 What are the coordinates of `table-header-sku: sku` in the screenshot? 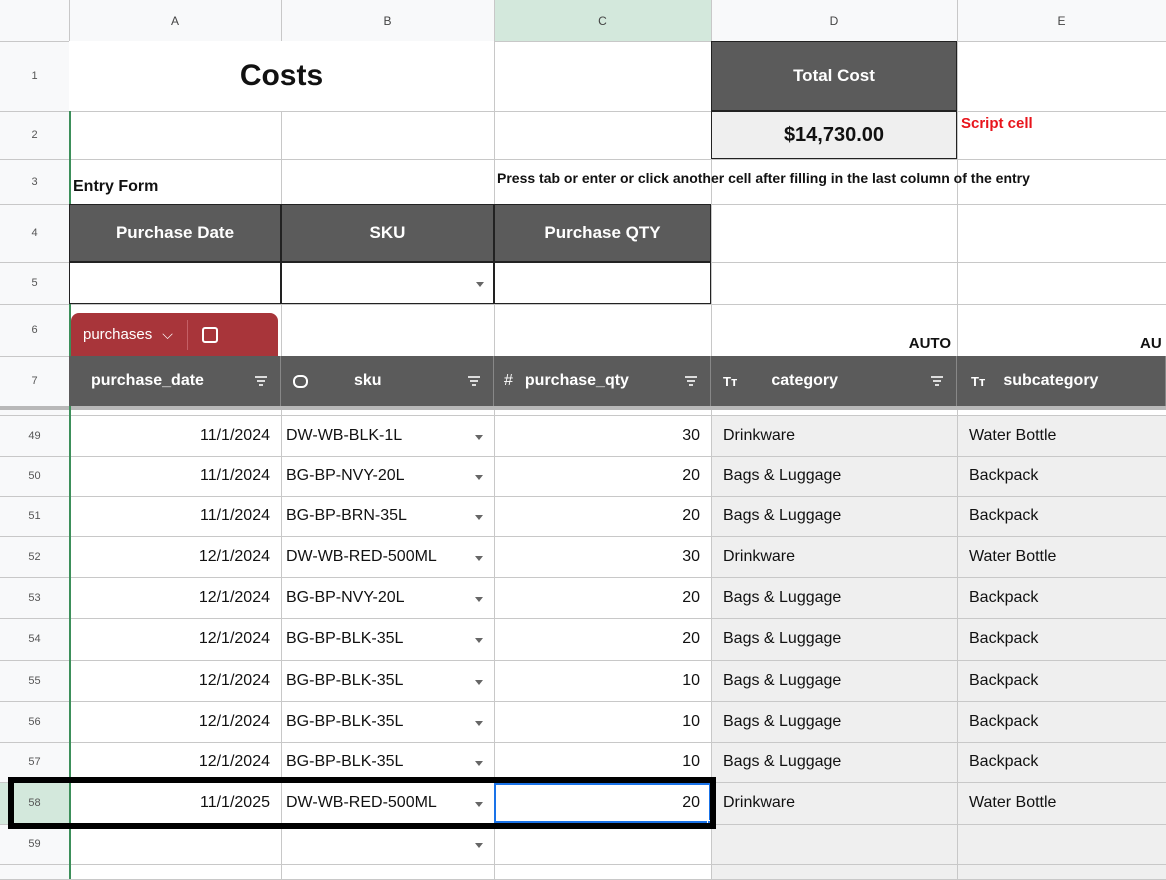 It's located at (387, 381).